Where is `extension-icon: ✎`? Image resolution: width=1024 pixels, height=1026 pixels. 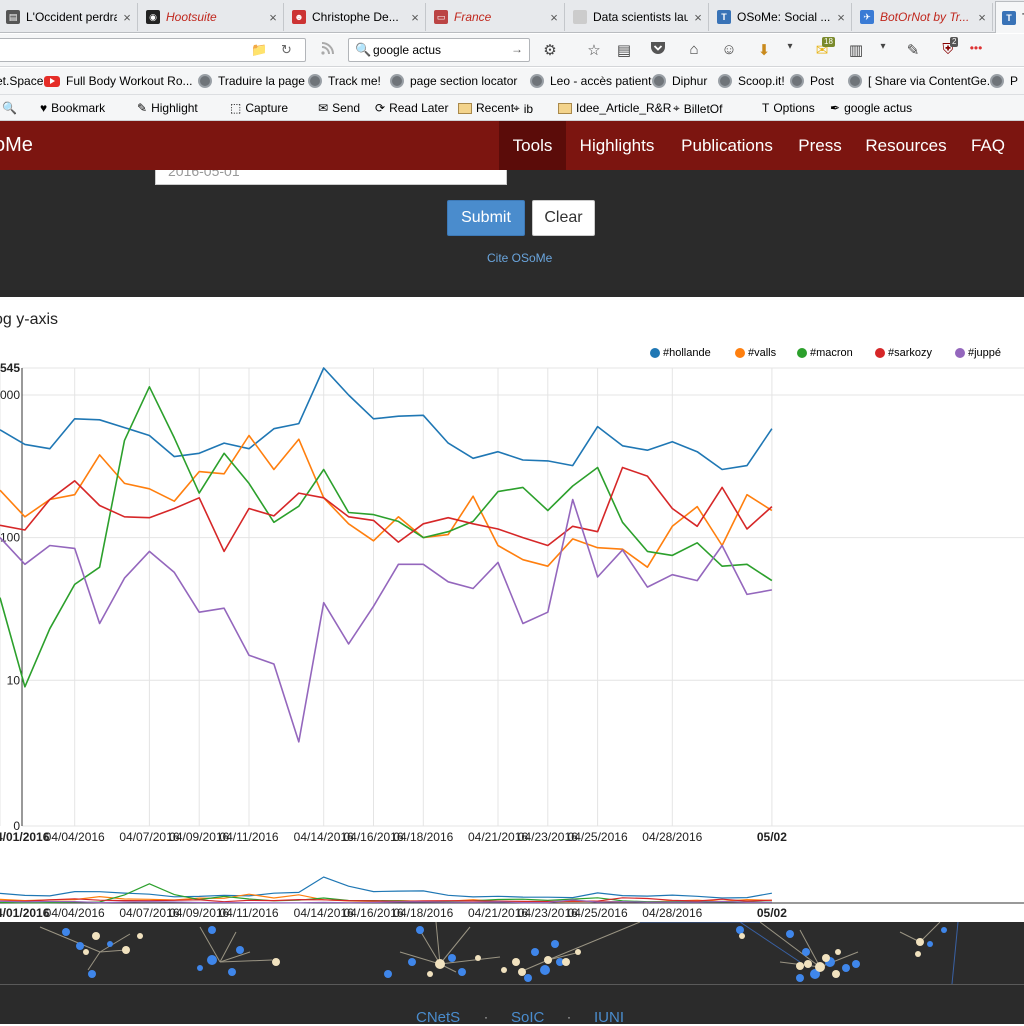
extension-icon: ✎ is located at coordinates (913, 50).